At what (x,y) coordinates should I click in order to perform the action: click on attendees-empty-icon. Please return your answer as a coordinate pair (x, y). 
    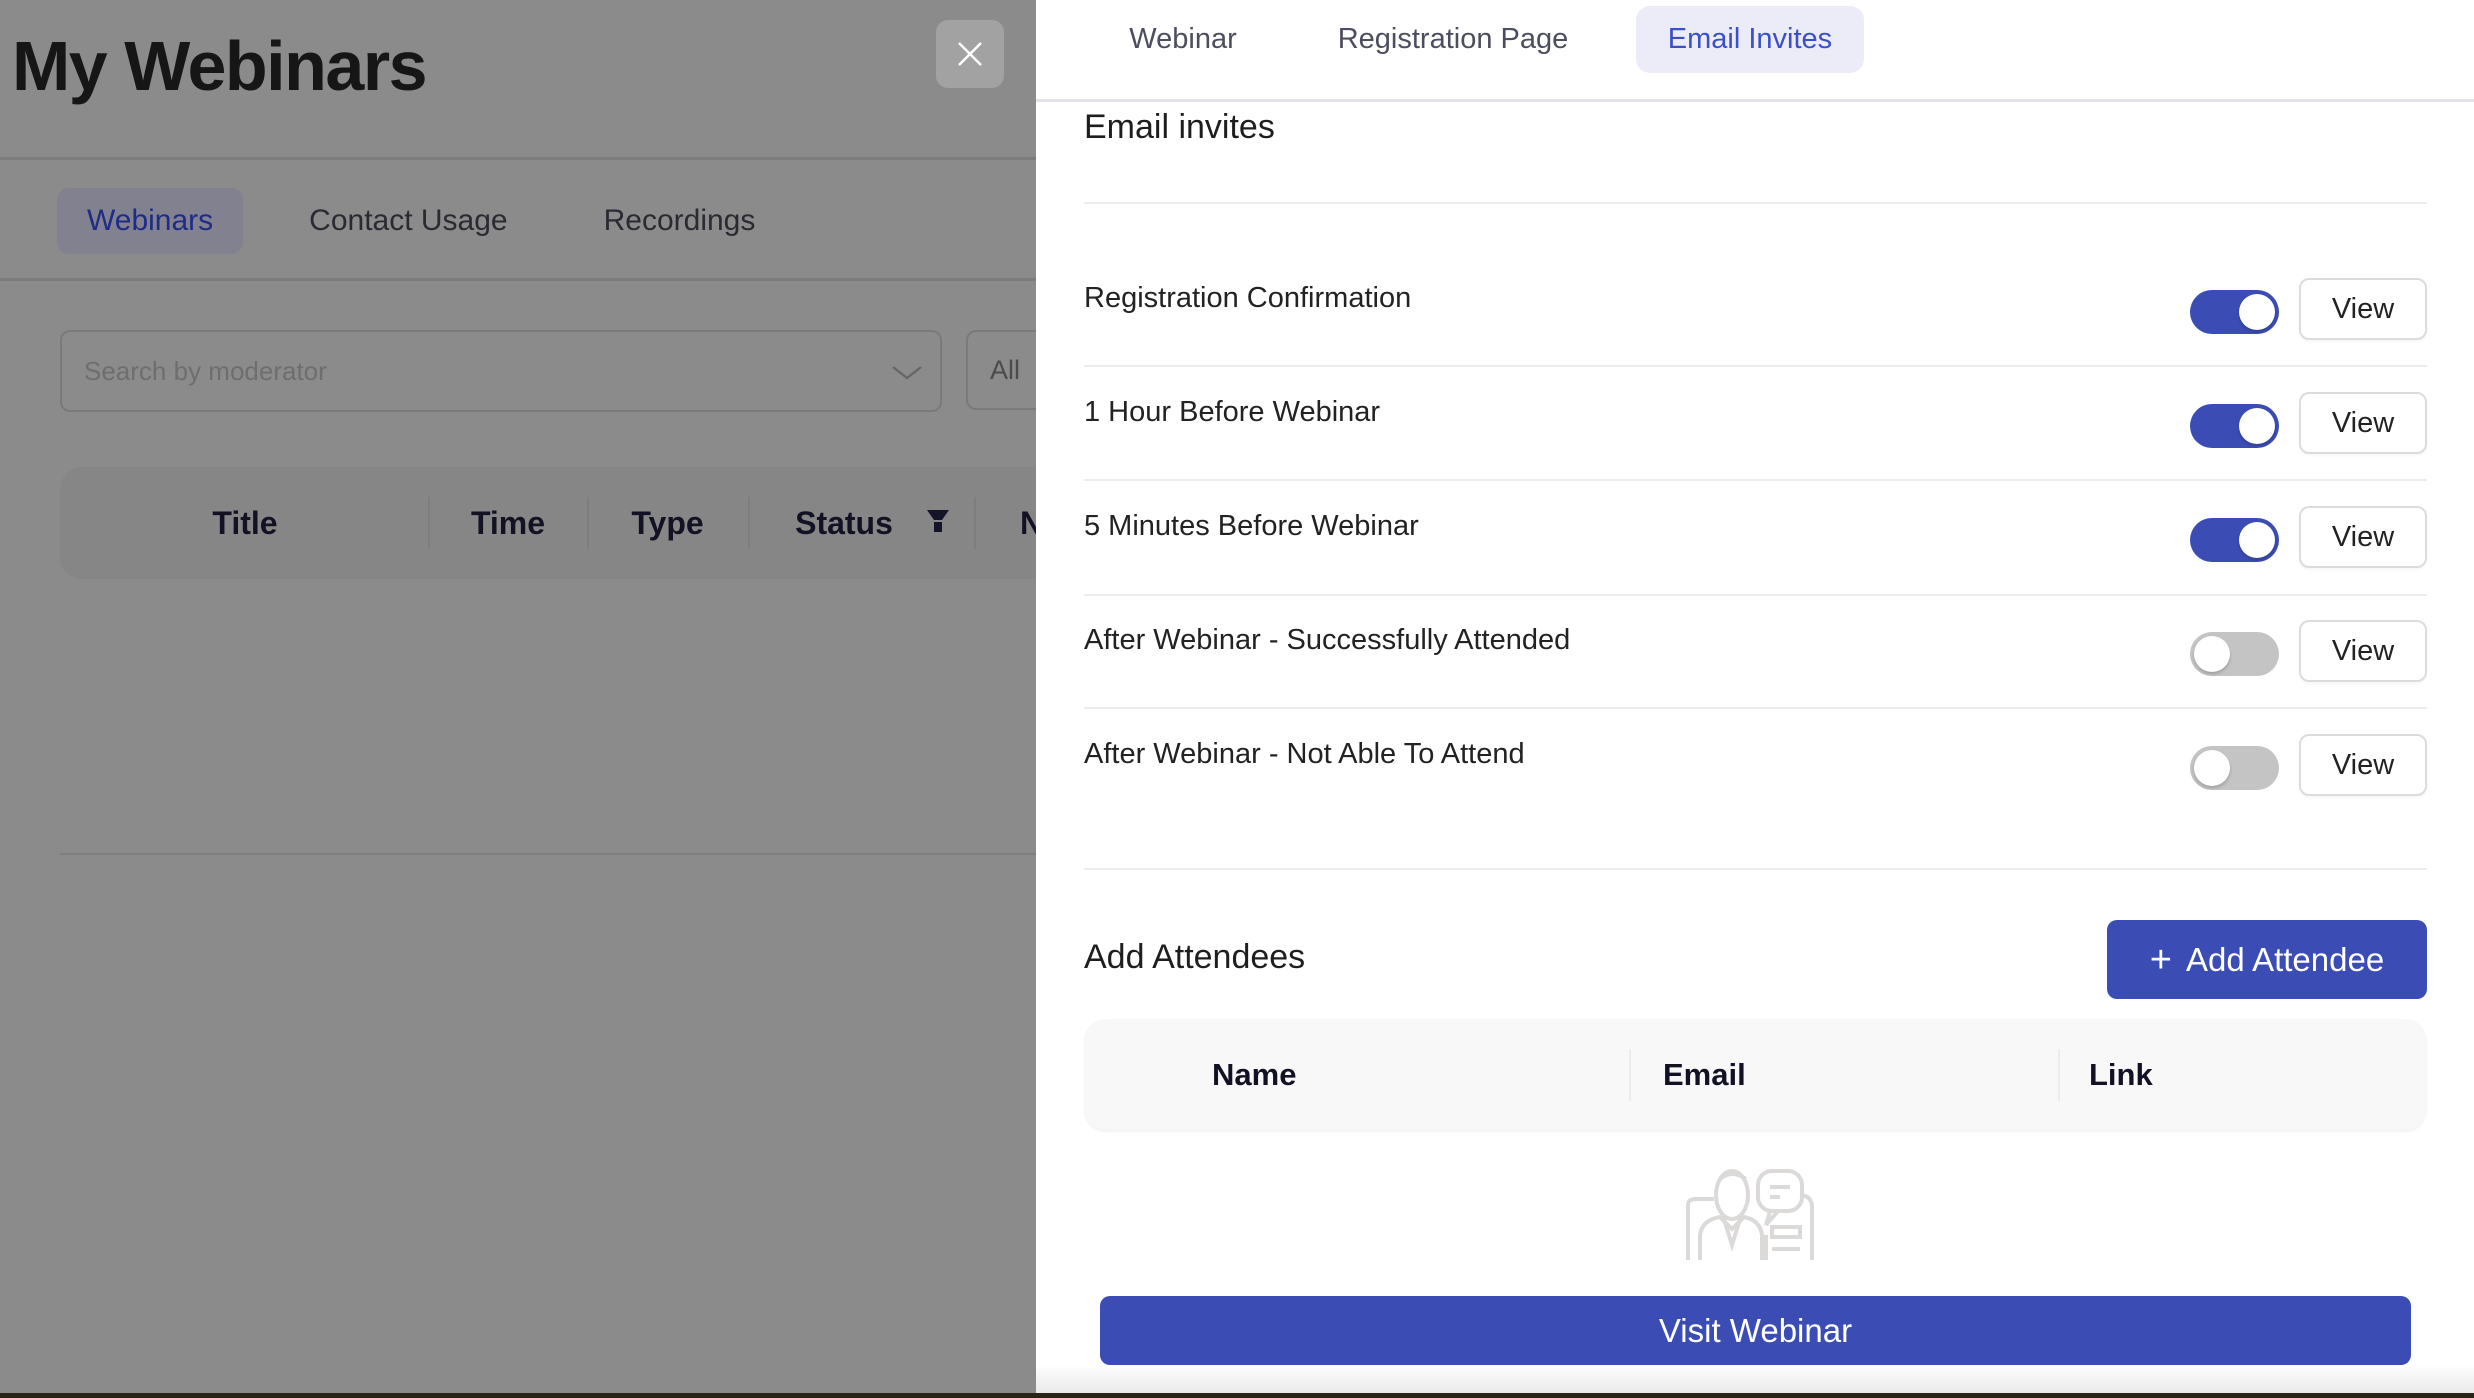
    Looking at the image, I should click on (1750, 1214).